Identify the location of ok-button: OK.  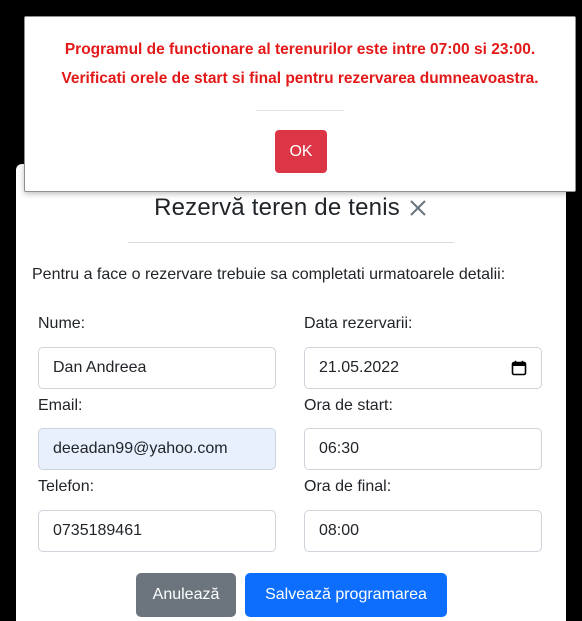
(301, 151).